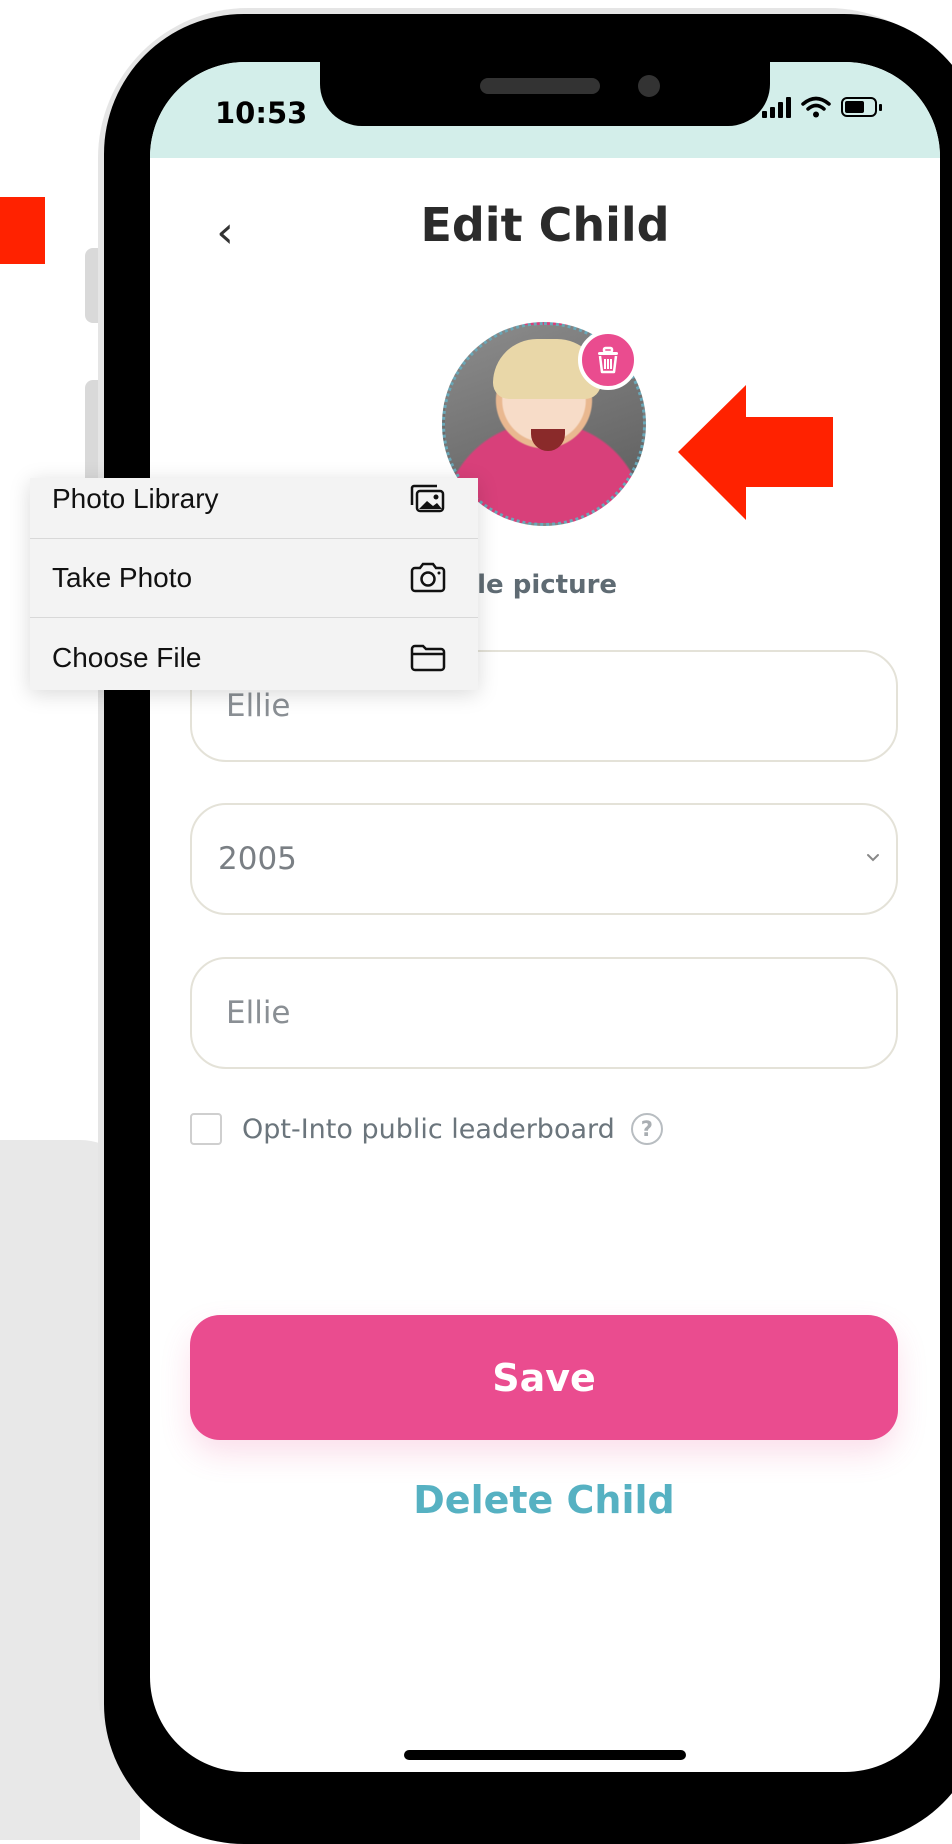  Describe the element at coordinates (873, 858) in the screenshot. I see `chevron-down-icon` at that location.